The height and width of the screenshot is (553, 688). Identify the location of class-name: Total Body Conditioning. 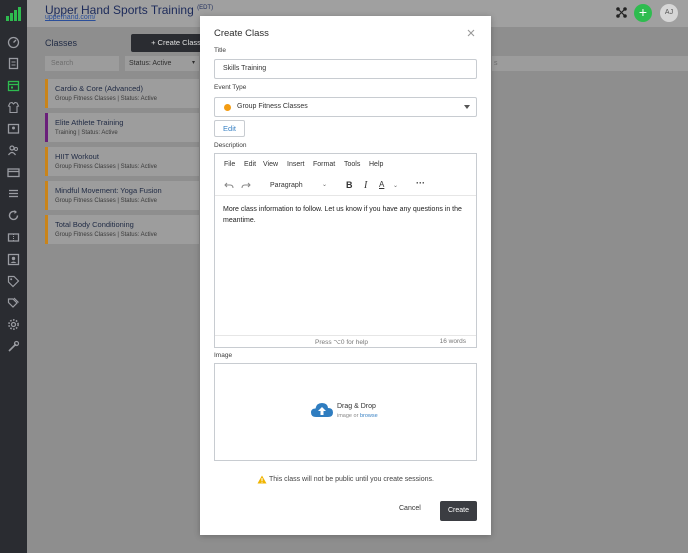
(94, 224).